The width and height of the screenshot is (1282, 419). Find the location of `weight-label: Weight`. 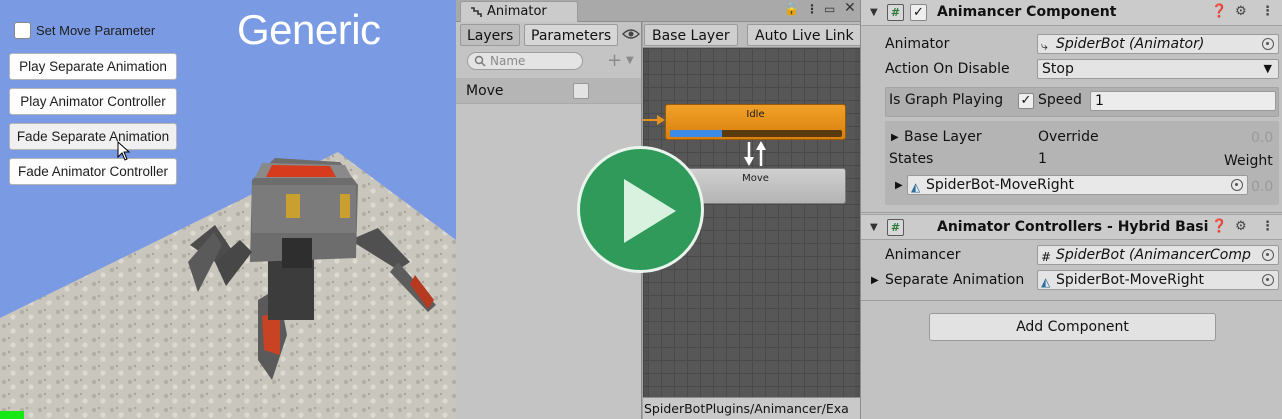

weight-label: Weight is located at coordinates (1248, 161).